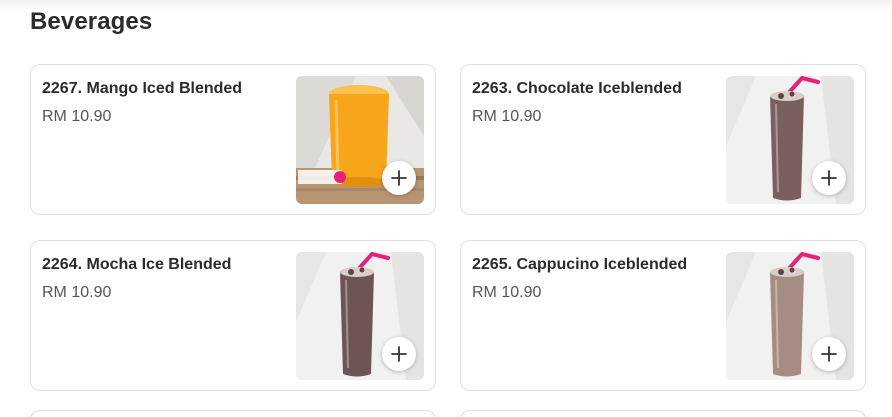 Image resolution: width=892 pixels, height=417 pixels. I want to click on menu-item-title: 2265. Cappucino Iceblended, so click(580, 264).